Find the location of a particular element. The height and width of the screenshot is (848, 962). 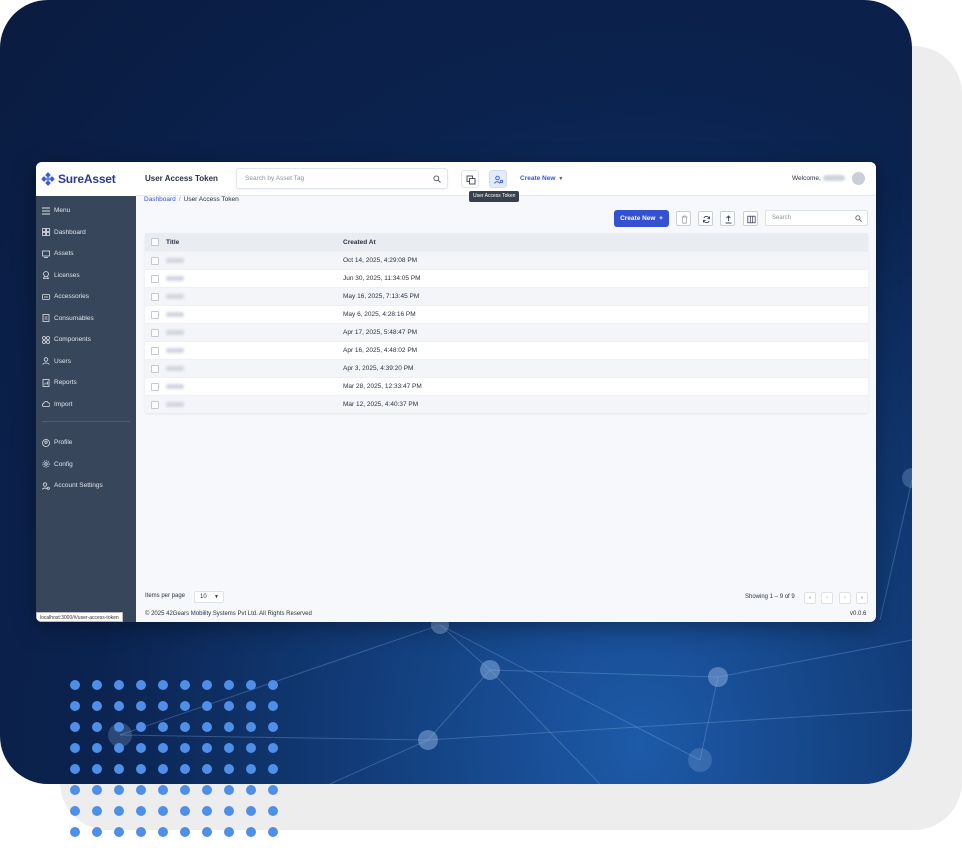

items-per-page-select: 10 ▼ is located at coordinates (209, 597).